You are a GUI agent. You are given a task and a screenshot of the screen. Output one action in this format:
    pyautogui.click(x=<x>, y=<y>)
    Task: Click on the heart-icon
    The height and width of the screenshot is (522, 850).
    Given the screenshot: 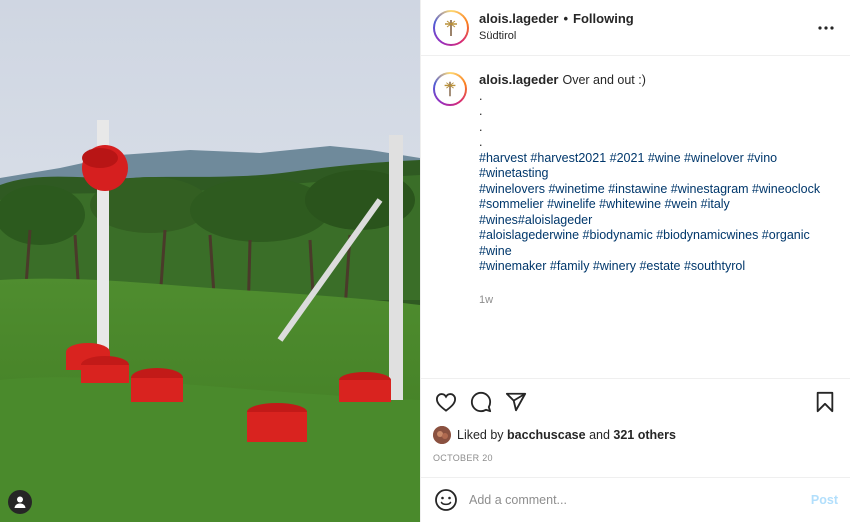 What is the action you would take?
    pyautogui.click(x=446, y=402)
    